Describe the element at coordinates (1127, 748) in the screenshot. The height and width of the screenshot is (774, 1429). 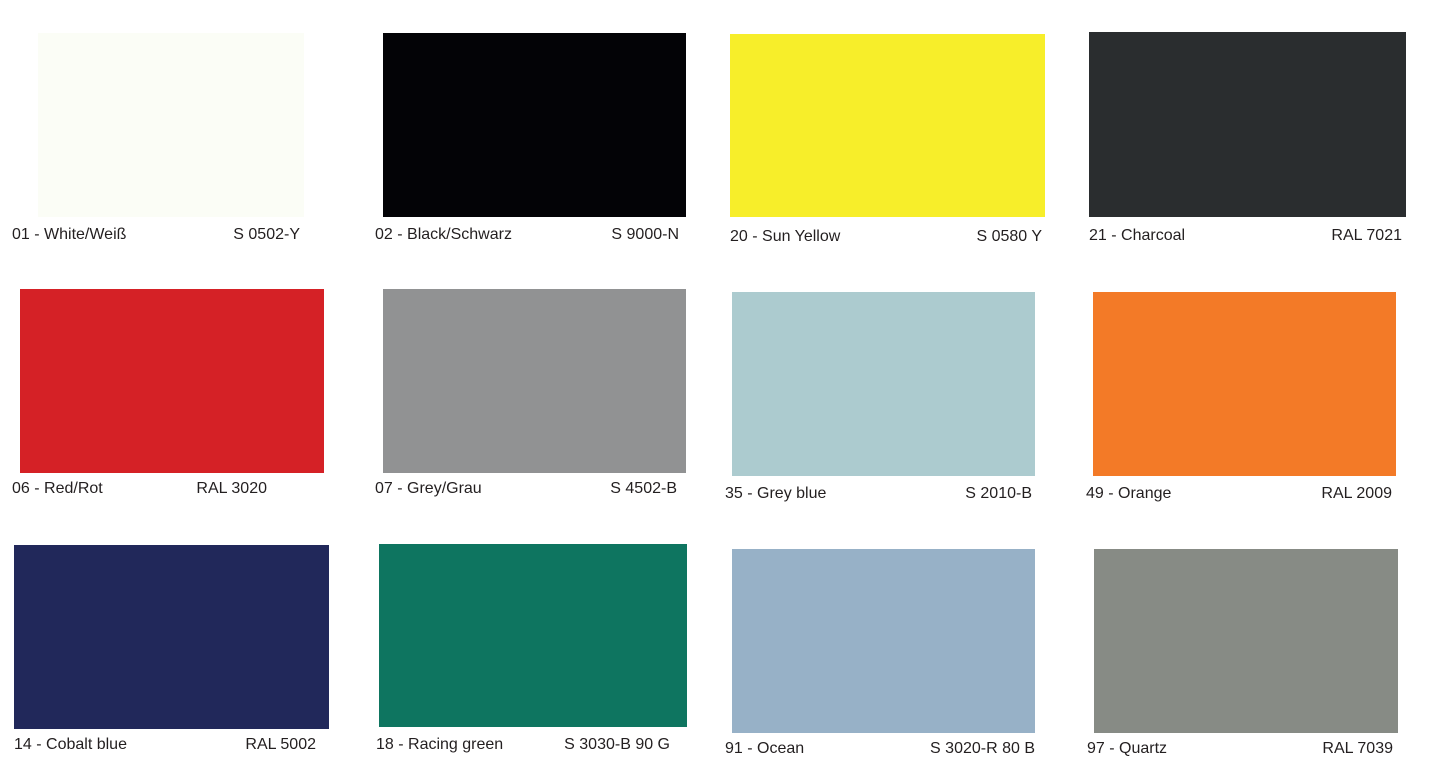
I see `swatch-name: 97 - Quartz` at that location.